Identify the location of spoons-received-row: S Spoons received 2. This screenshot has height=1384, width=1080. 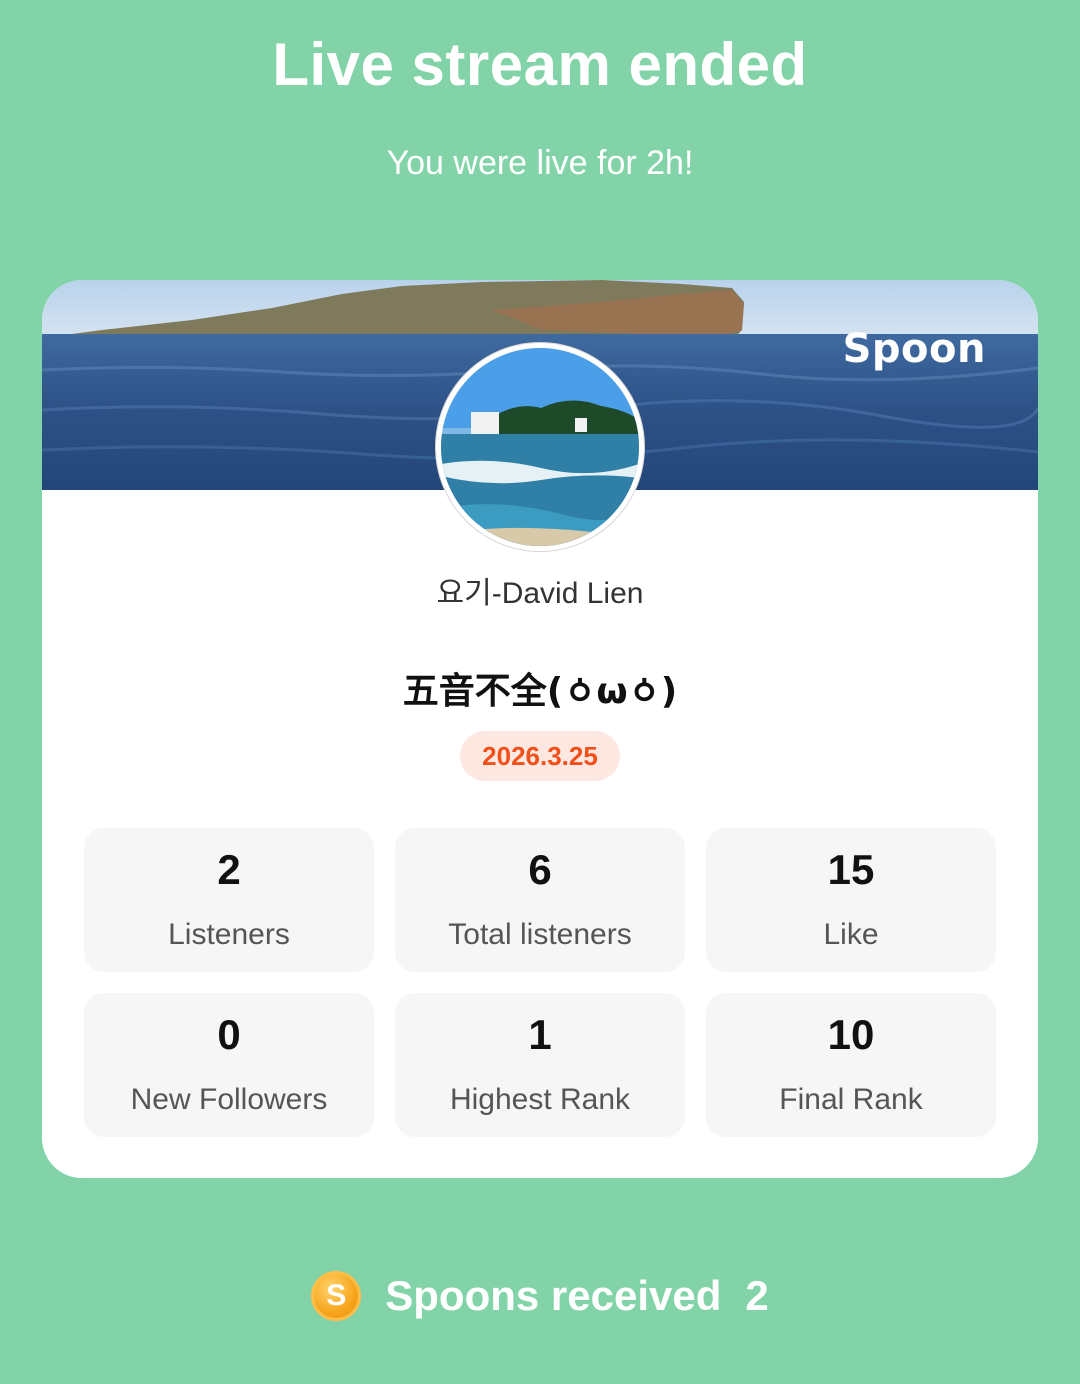
(540, 1296).